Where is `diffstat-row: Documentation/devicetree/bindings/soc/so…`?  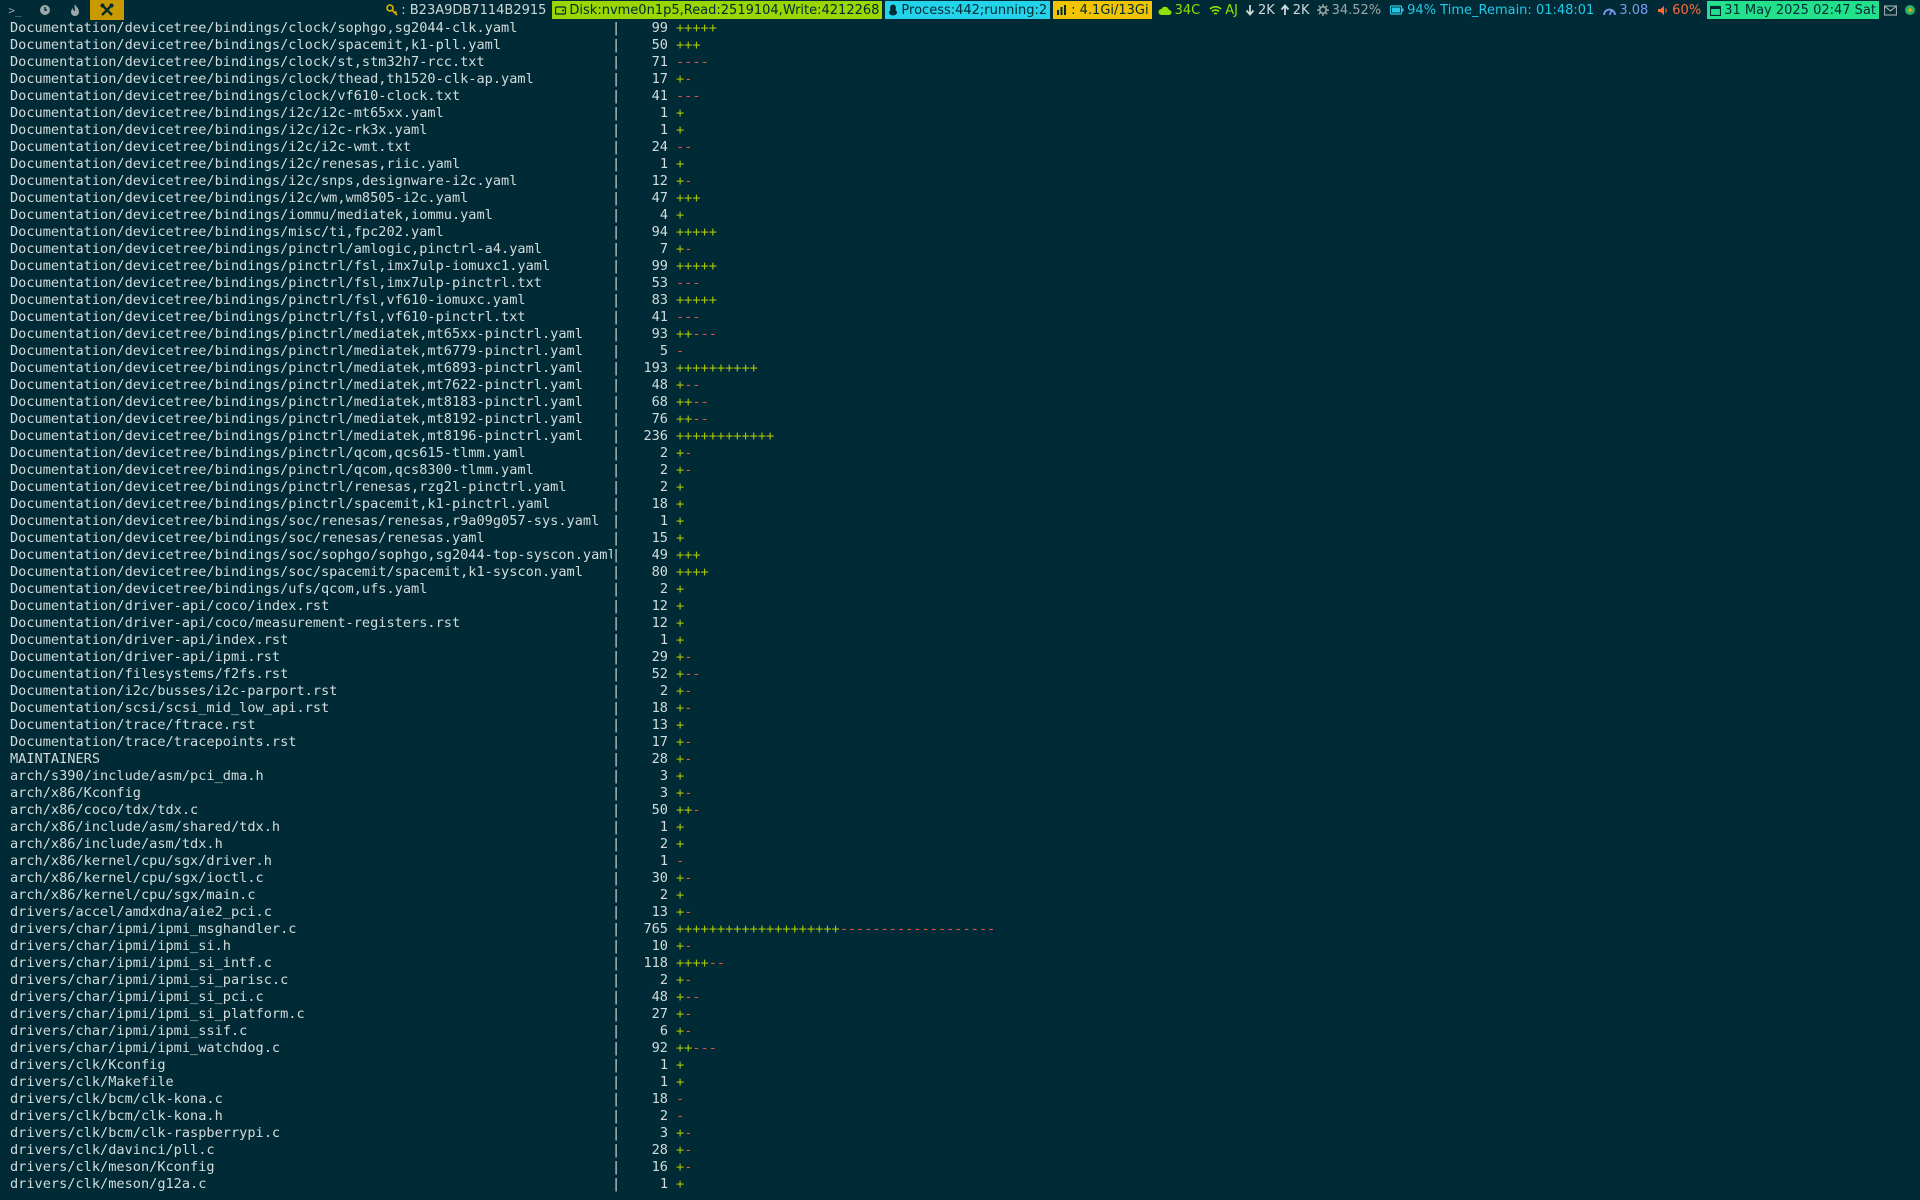 diffstat-row: Documentation/devicetree/bindings/soc/so… is located at coordinates (960, 555).